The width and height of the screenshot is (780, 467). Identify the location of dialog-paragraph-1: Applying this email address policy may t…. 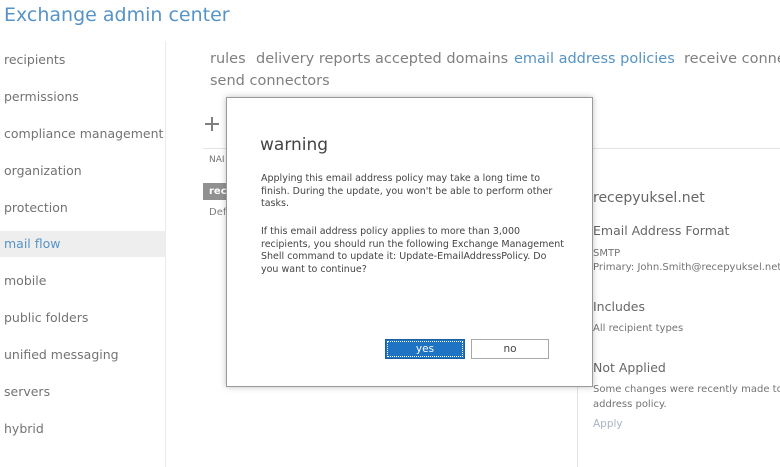
(407, 191).